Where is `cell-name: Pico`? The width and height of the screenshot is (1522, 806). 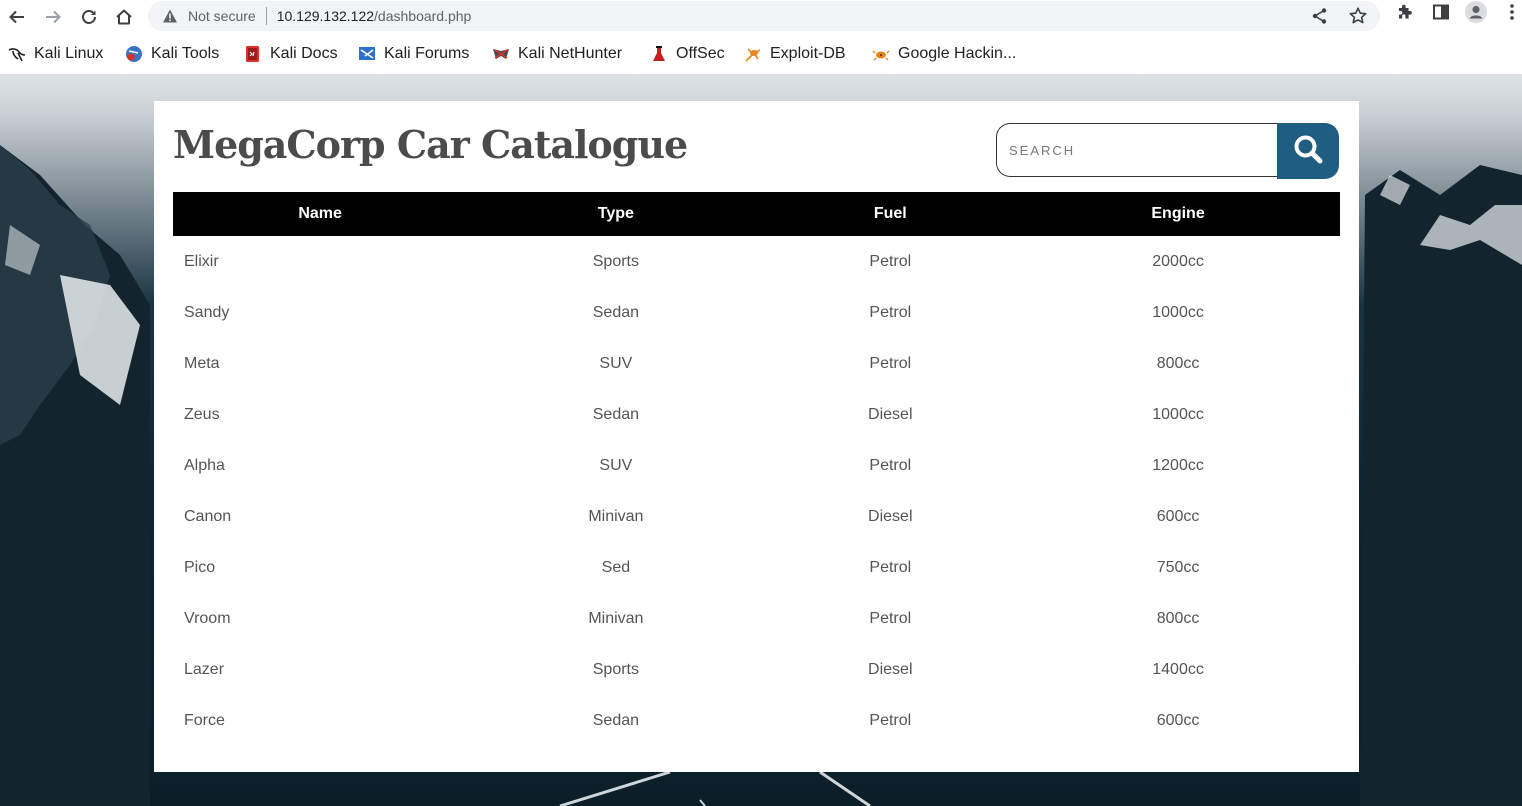 cell-name: Pico is located at coordinates (200, 567).